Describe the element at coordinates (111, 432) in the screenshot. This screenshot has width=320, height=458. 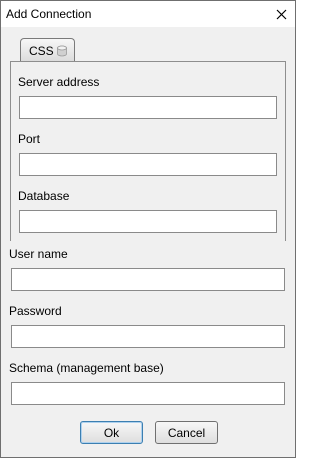
I see `ok-button: Ok` at that location.